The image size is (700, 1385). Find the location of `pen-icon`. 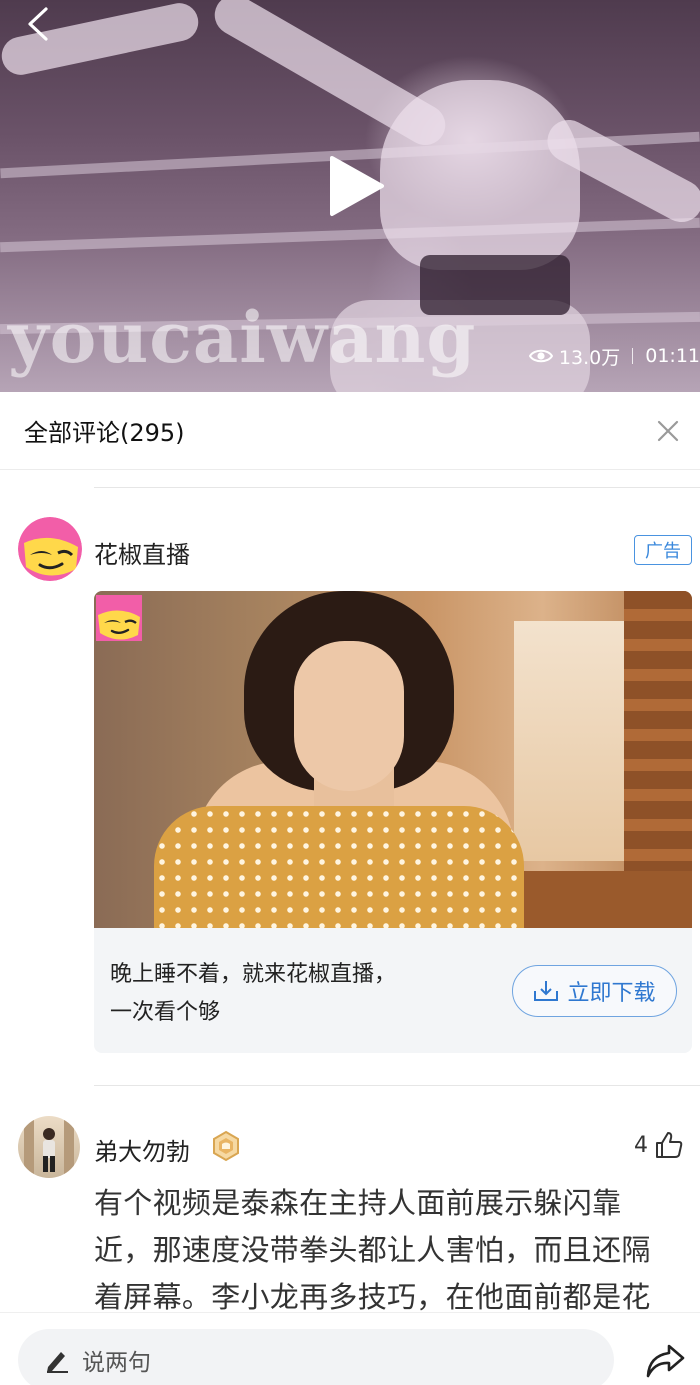

pen-icon is located at coordinates (57, 1360).